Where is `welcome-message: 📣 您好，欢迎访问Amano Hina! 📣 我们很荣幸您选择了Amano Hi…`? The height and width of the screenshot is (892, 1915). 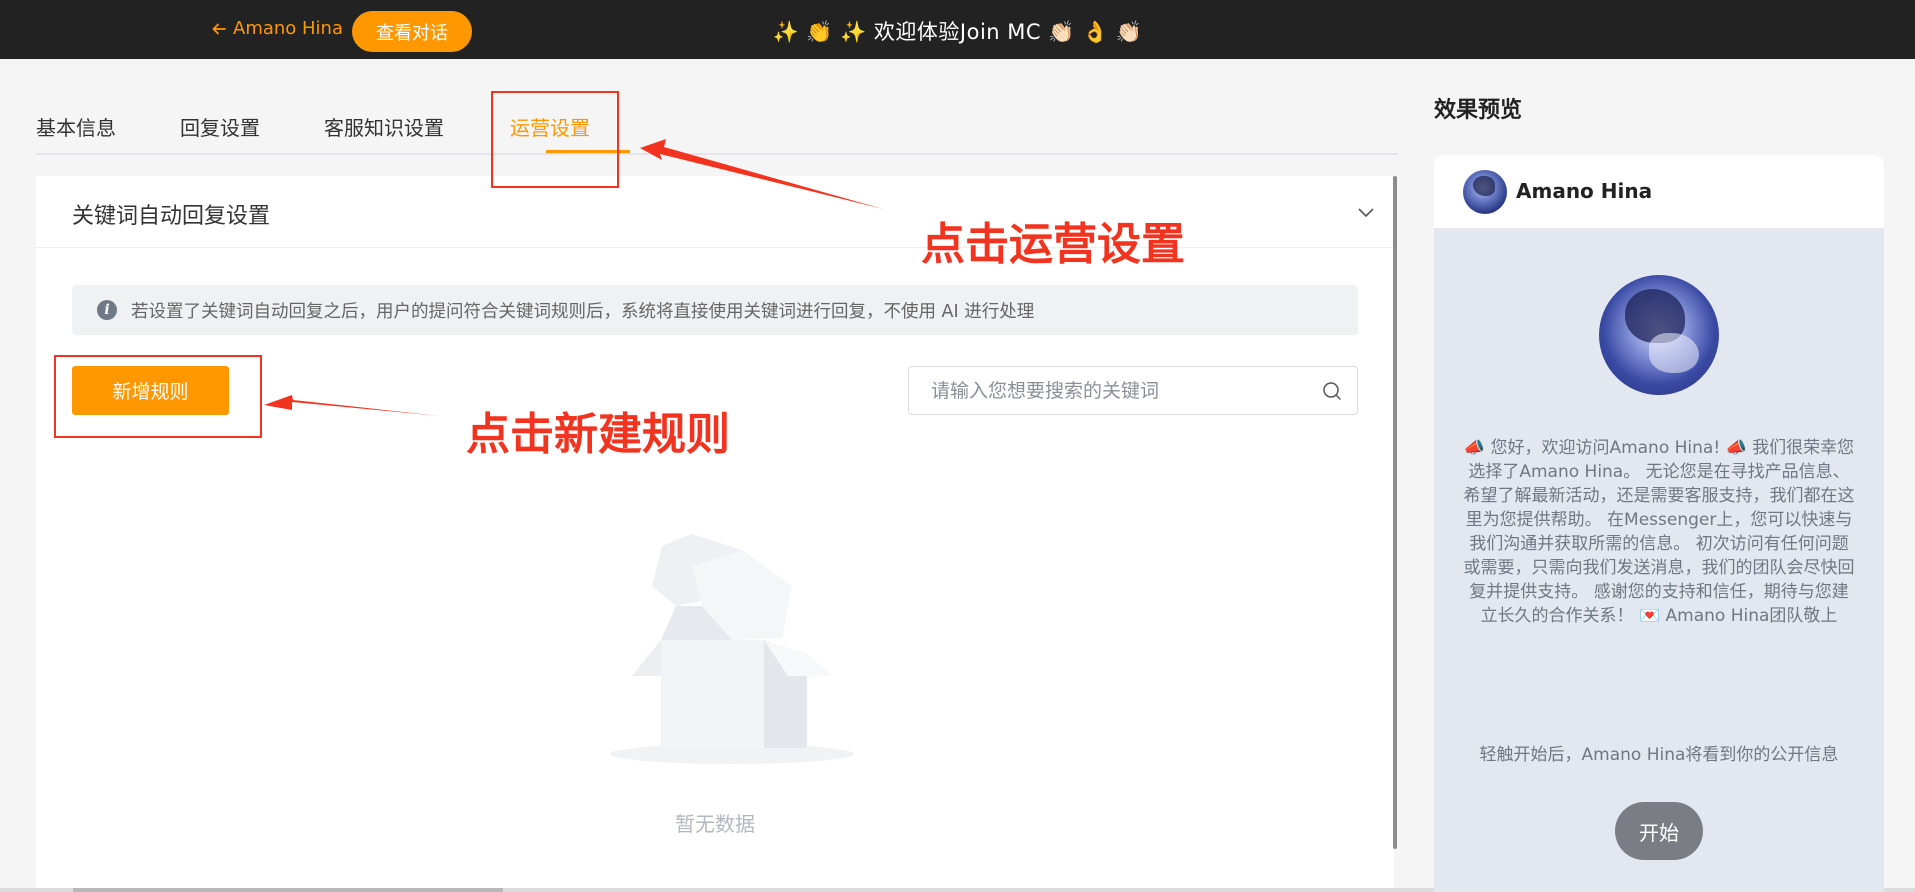 welcome-message: 📣 您好，欢迎访问Amano Hina! 📣 我们很荣幸您选择了Amano Hi… is located at coordinates (1659, 532).